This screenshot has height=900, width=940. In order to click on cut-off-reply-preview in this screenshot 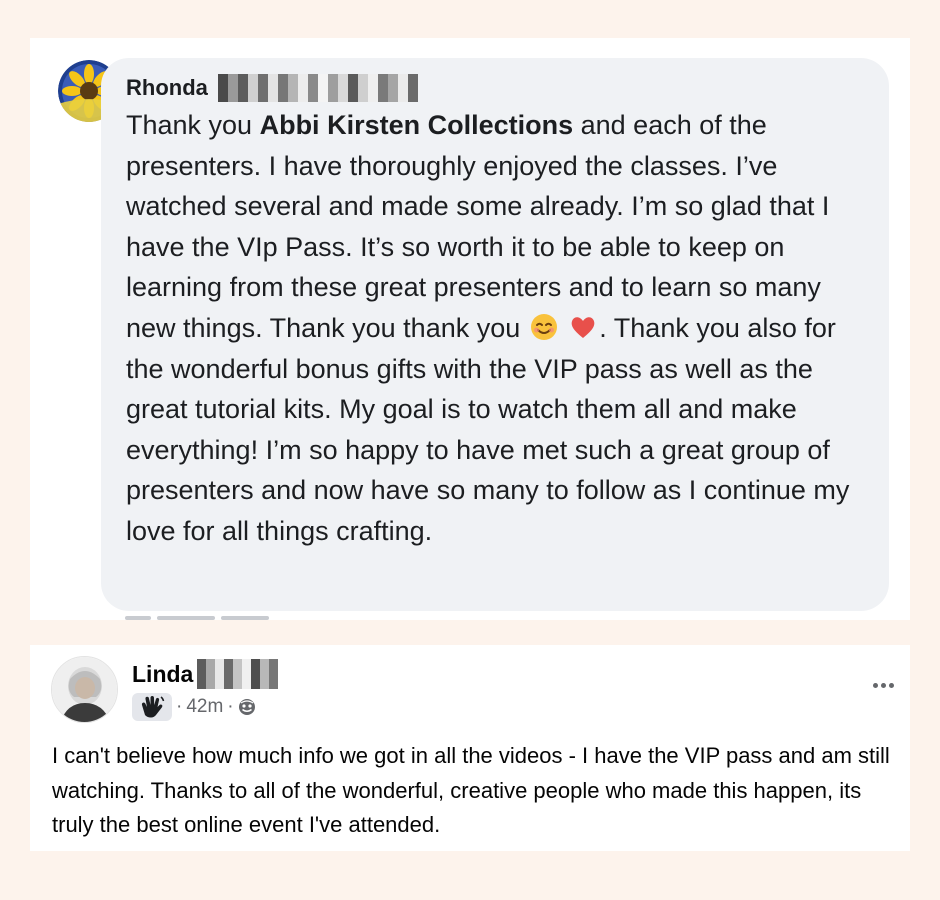, I will do `click(240, 618)`.